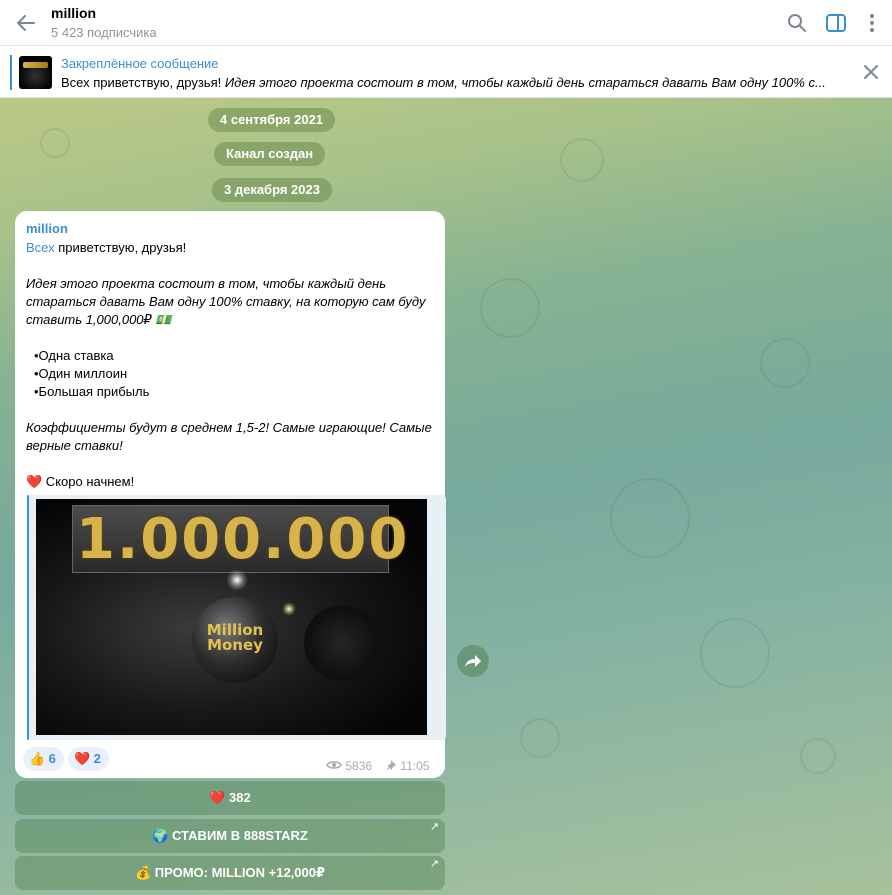 Image resolution: width=892 pixels, height=895 pixels. Describe the element at coordinates (74, 355) in the screenshot. I see `bullet-item: •Одна ставка` at that location.